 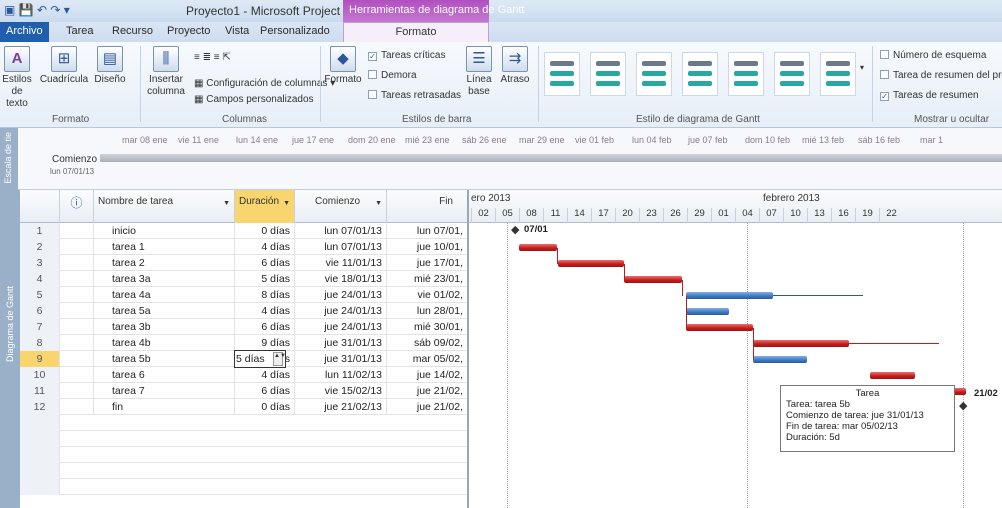 What do you see at coordinates (427, 231) in the screenshot?
I see `finish-cell: lun 07/01,` at bounding box center [427, 231].